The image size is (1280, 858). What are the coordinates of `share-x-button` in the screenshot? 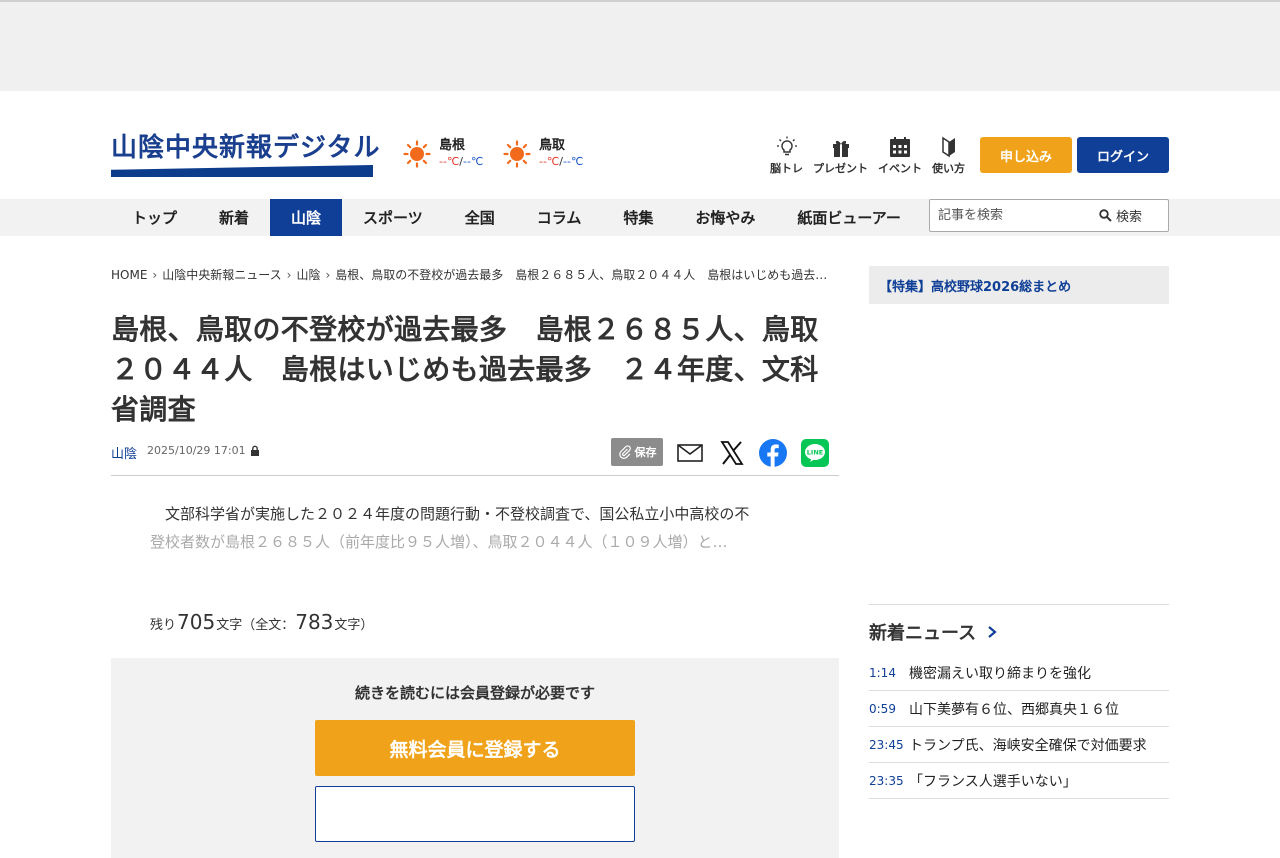 It's located at (732, 453).